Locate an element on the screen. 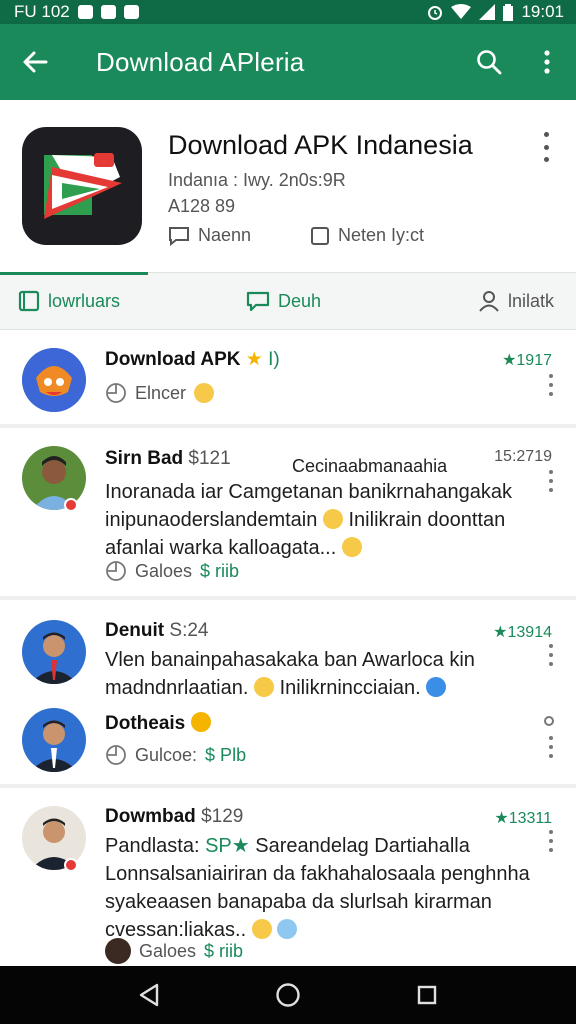 The image size is (576, 1024). post-amount: S:24 is located at coordinates (189, 630).